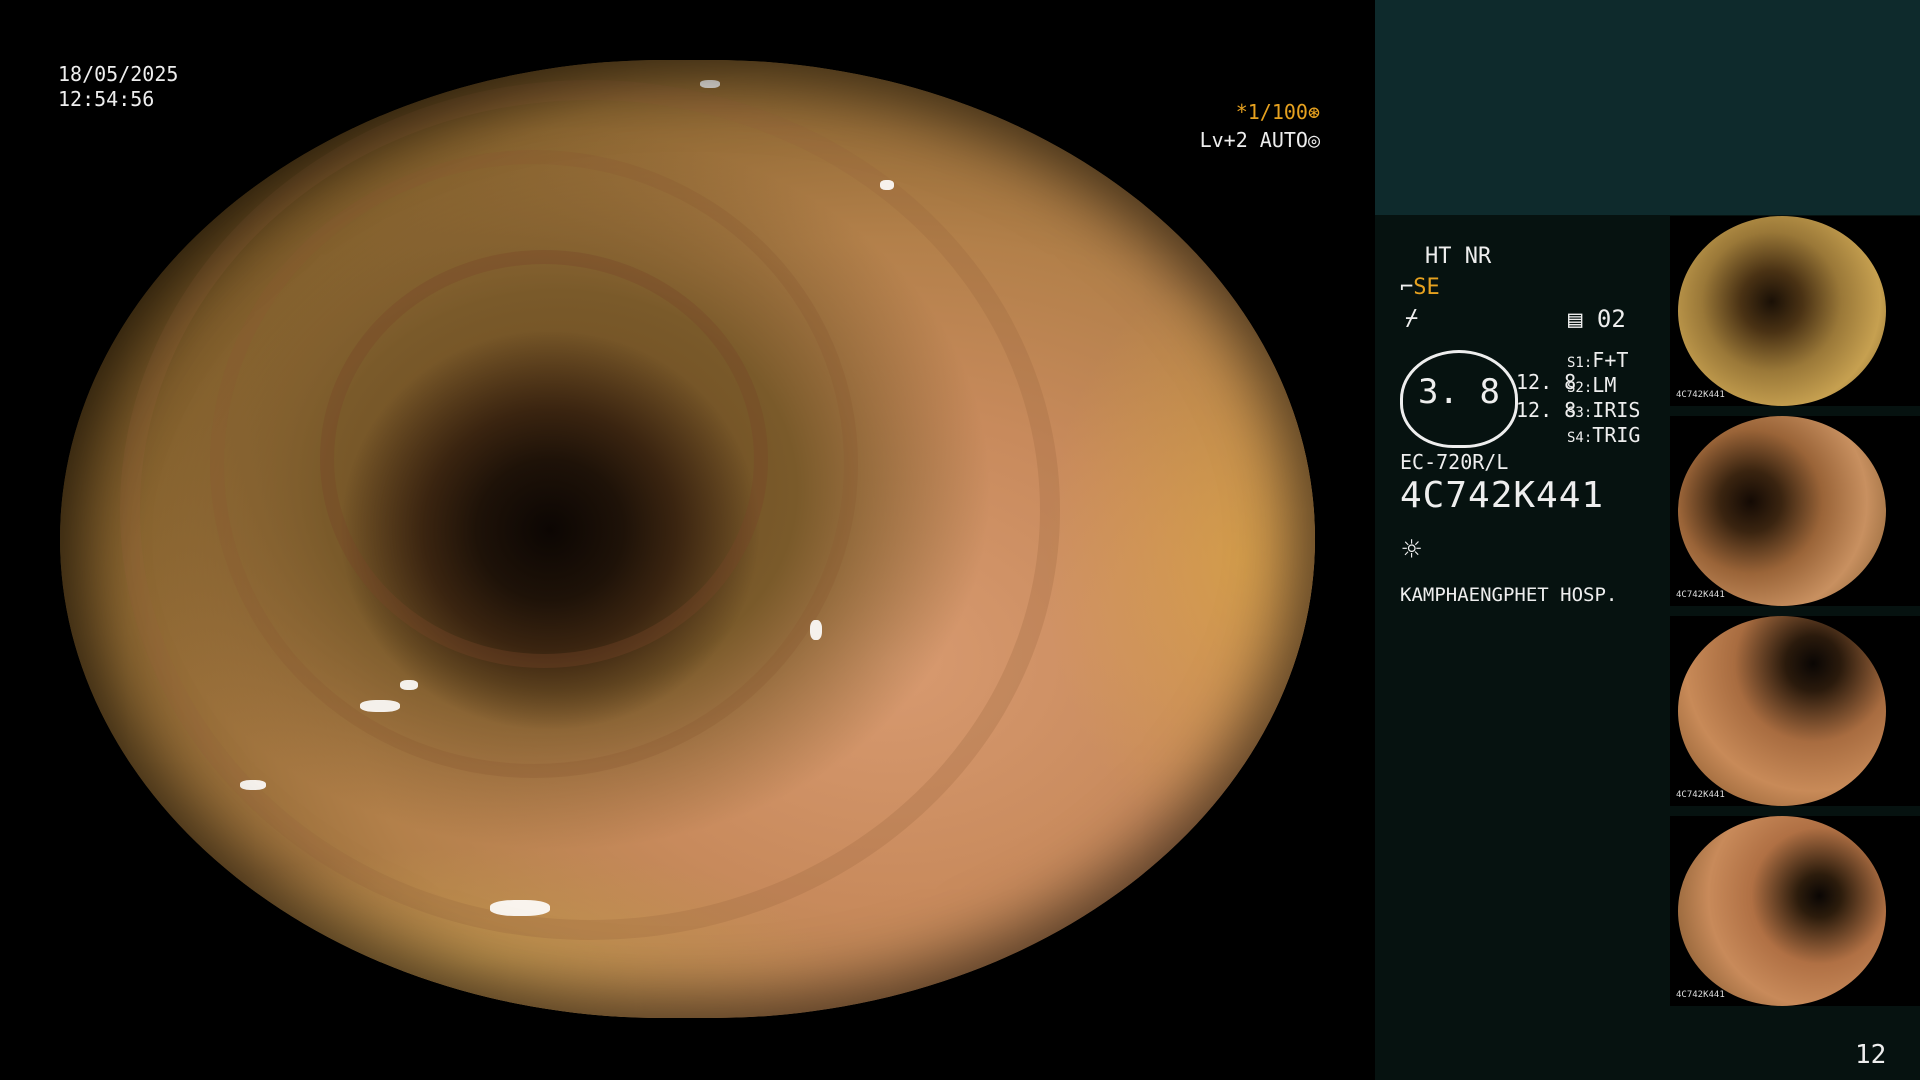  Describe the element at coordinates (1616, 410) in the screenshot. I see `switch-value: IRIS` at that location.